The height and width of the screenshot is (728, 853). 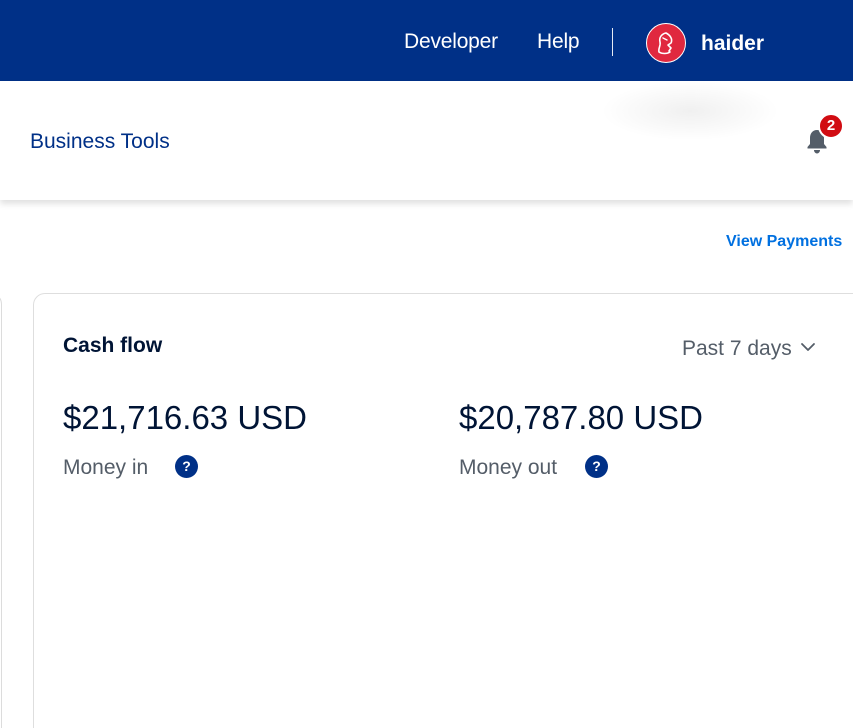 I want to click on avatar, so click(x=666, y=43).